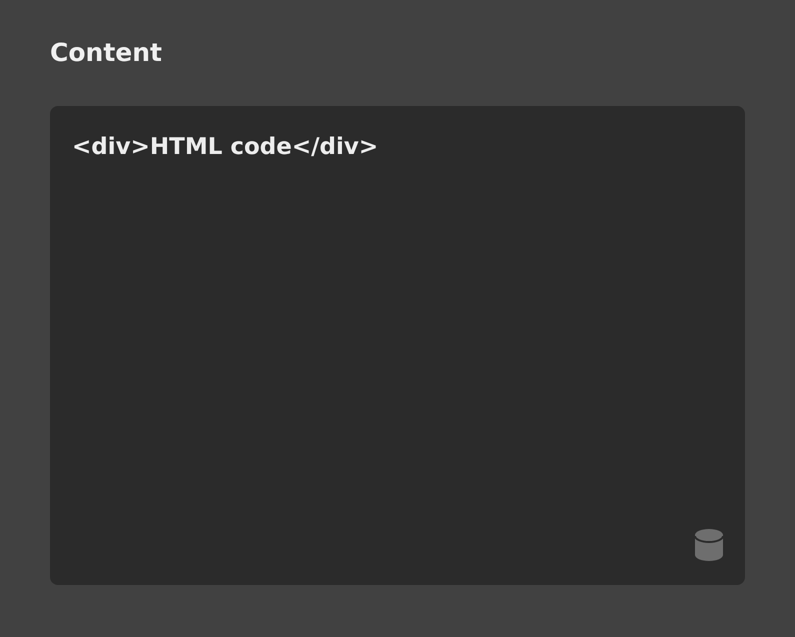 The width and height of the screenshot is (795, 637). What do you see at coordinates (709, 545) in the screenshot?
I see `database-icon` at bounding box center [709, 545].